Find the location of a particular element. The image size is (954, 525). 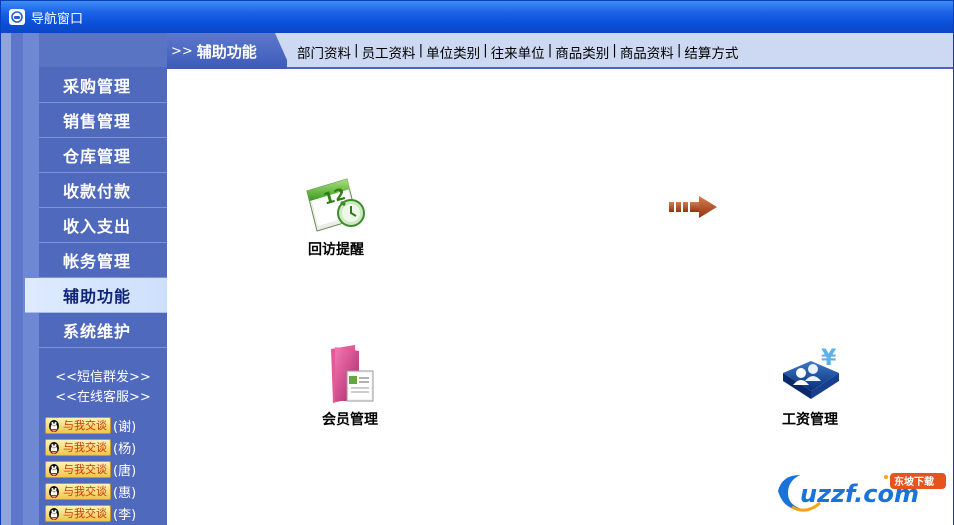

calendar-12-icon: 12 is located at coordinates (335, 205).